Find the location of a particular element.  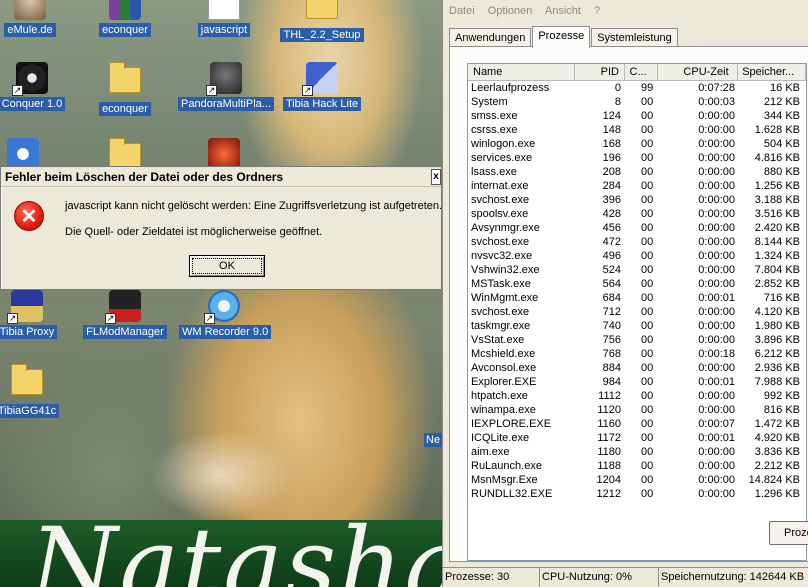

table-row: internat.exe 284 00 0:00:00 1.256 KB is located at coordinates (637, 186).